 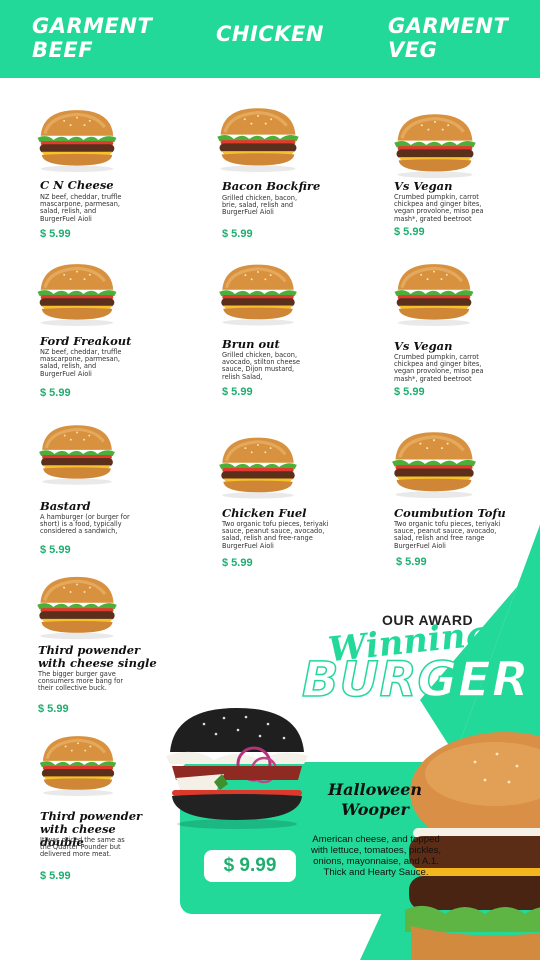 I want to click on category-header: GARMENT BEEF CHICKEN GARMENT VEG, so click(x=270, y=39).